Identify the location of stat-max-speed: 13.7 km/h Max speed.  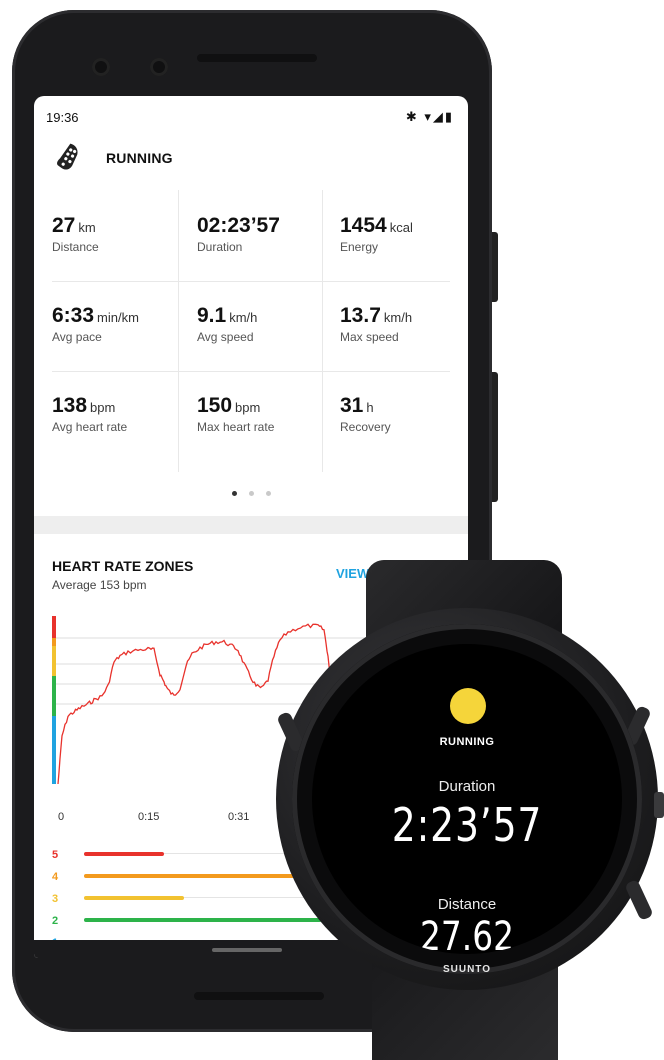
(376, 324).